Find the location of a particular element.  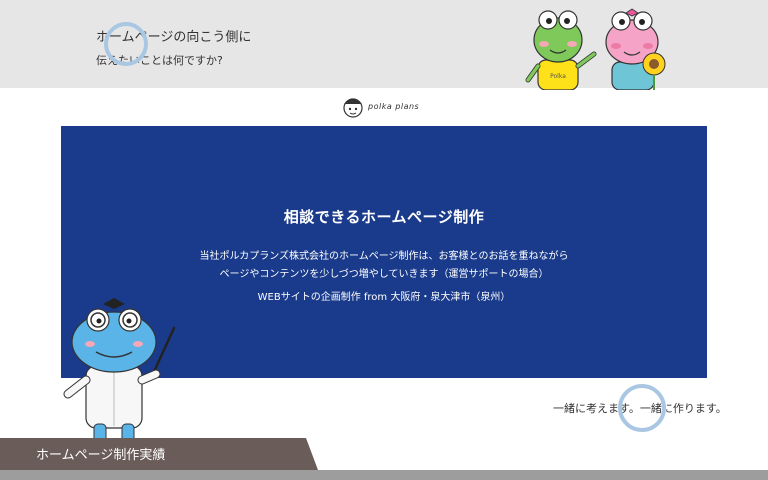

green-frog-mascot-icon: Polka is located at coordinates (561, 50).